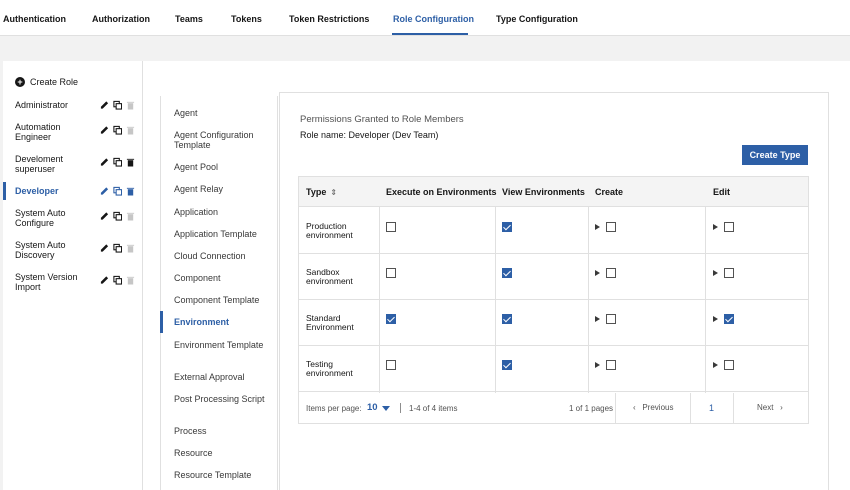 The height and width of the screenshot is (490, 850). Describe the element at coordinates (369, 135) in the screenshot. I see `role-name-label: Role name: Developer (Dev Team)` at that location.